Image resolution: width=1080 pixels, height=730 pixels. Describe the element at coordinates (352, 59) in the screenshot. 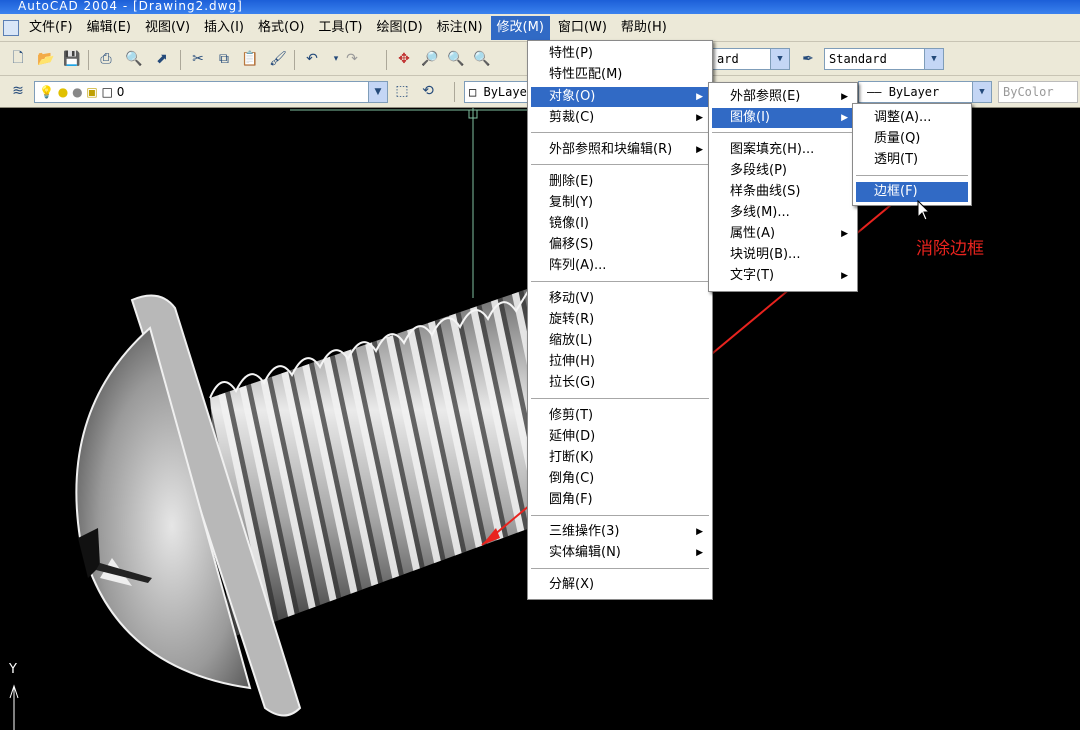

I see `redo-icon: ↷` at that location.